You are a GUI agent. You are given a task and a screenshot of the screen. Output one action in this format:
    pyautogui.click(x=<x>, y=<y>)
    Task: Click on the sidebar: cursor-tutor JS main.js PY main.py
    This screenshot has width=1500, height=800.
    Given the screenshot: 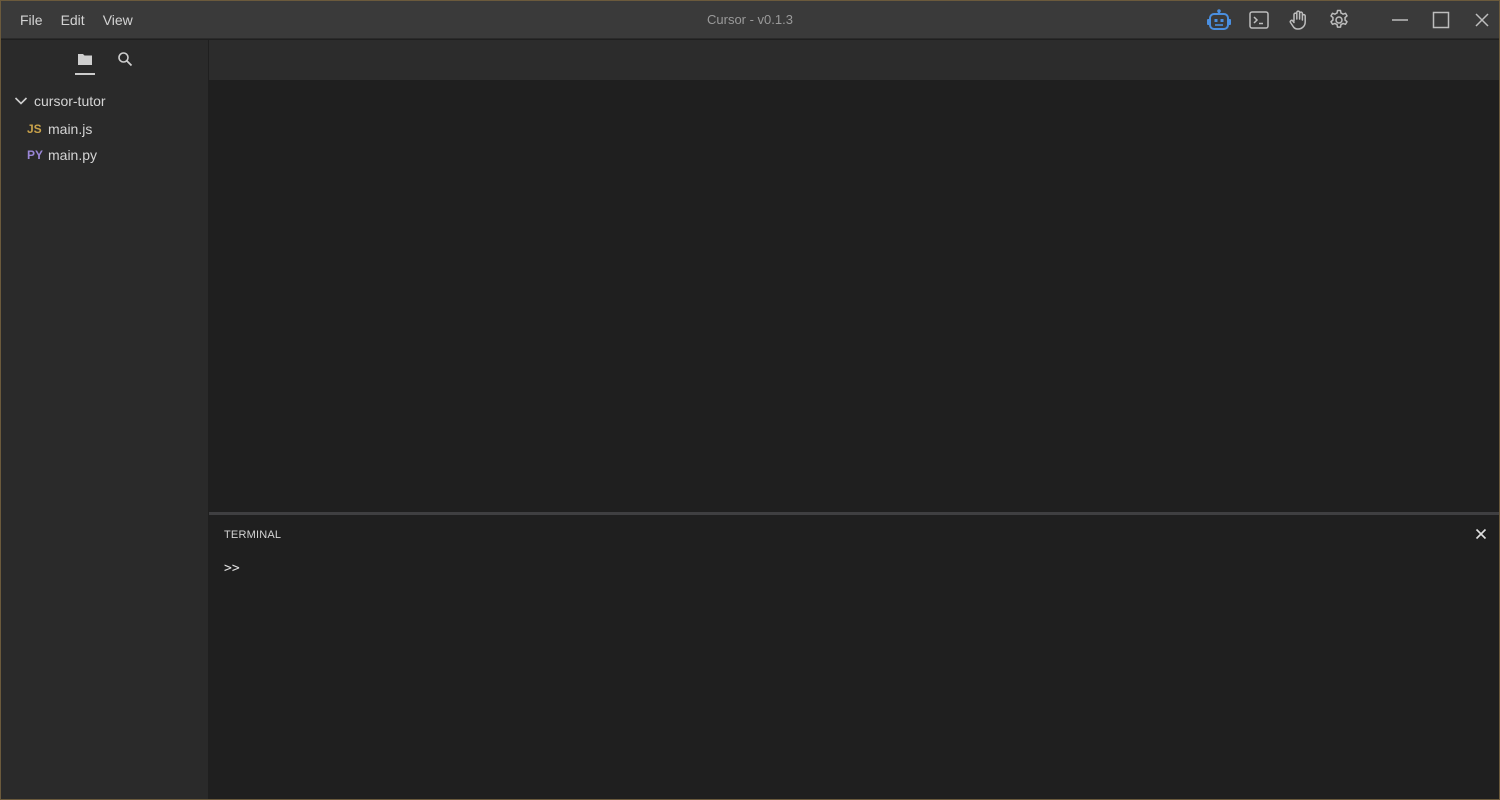 What is the action you would take?
    pyautogui.click(x=104, y=419)
    